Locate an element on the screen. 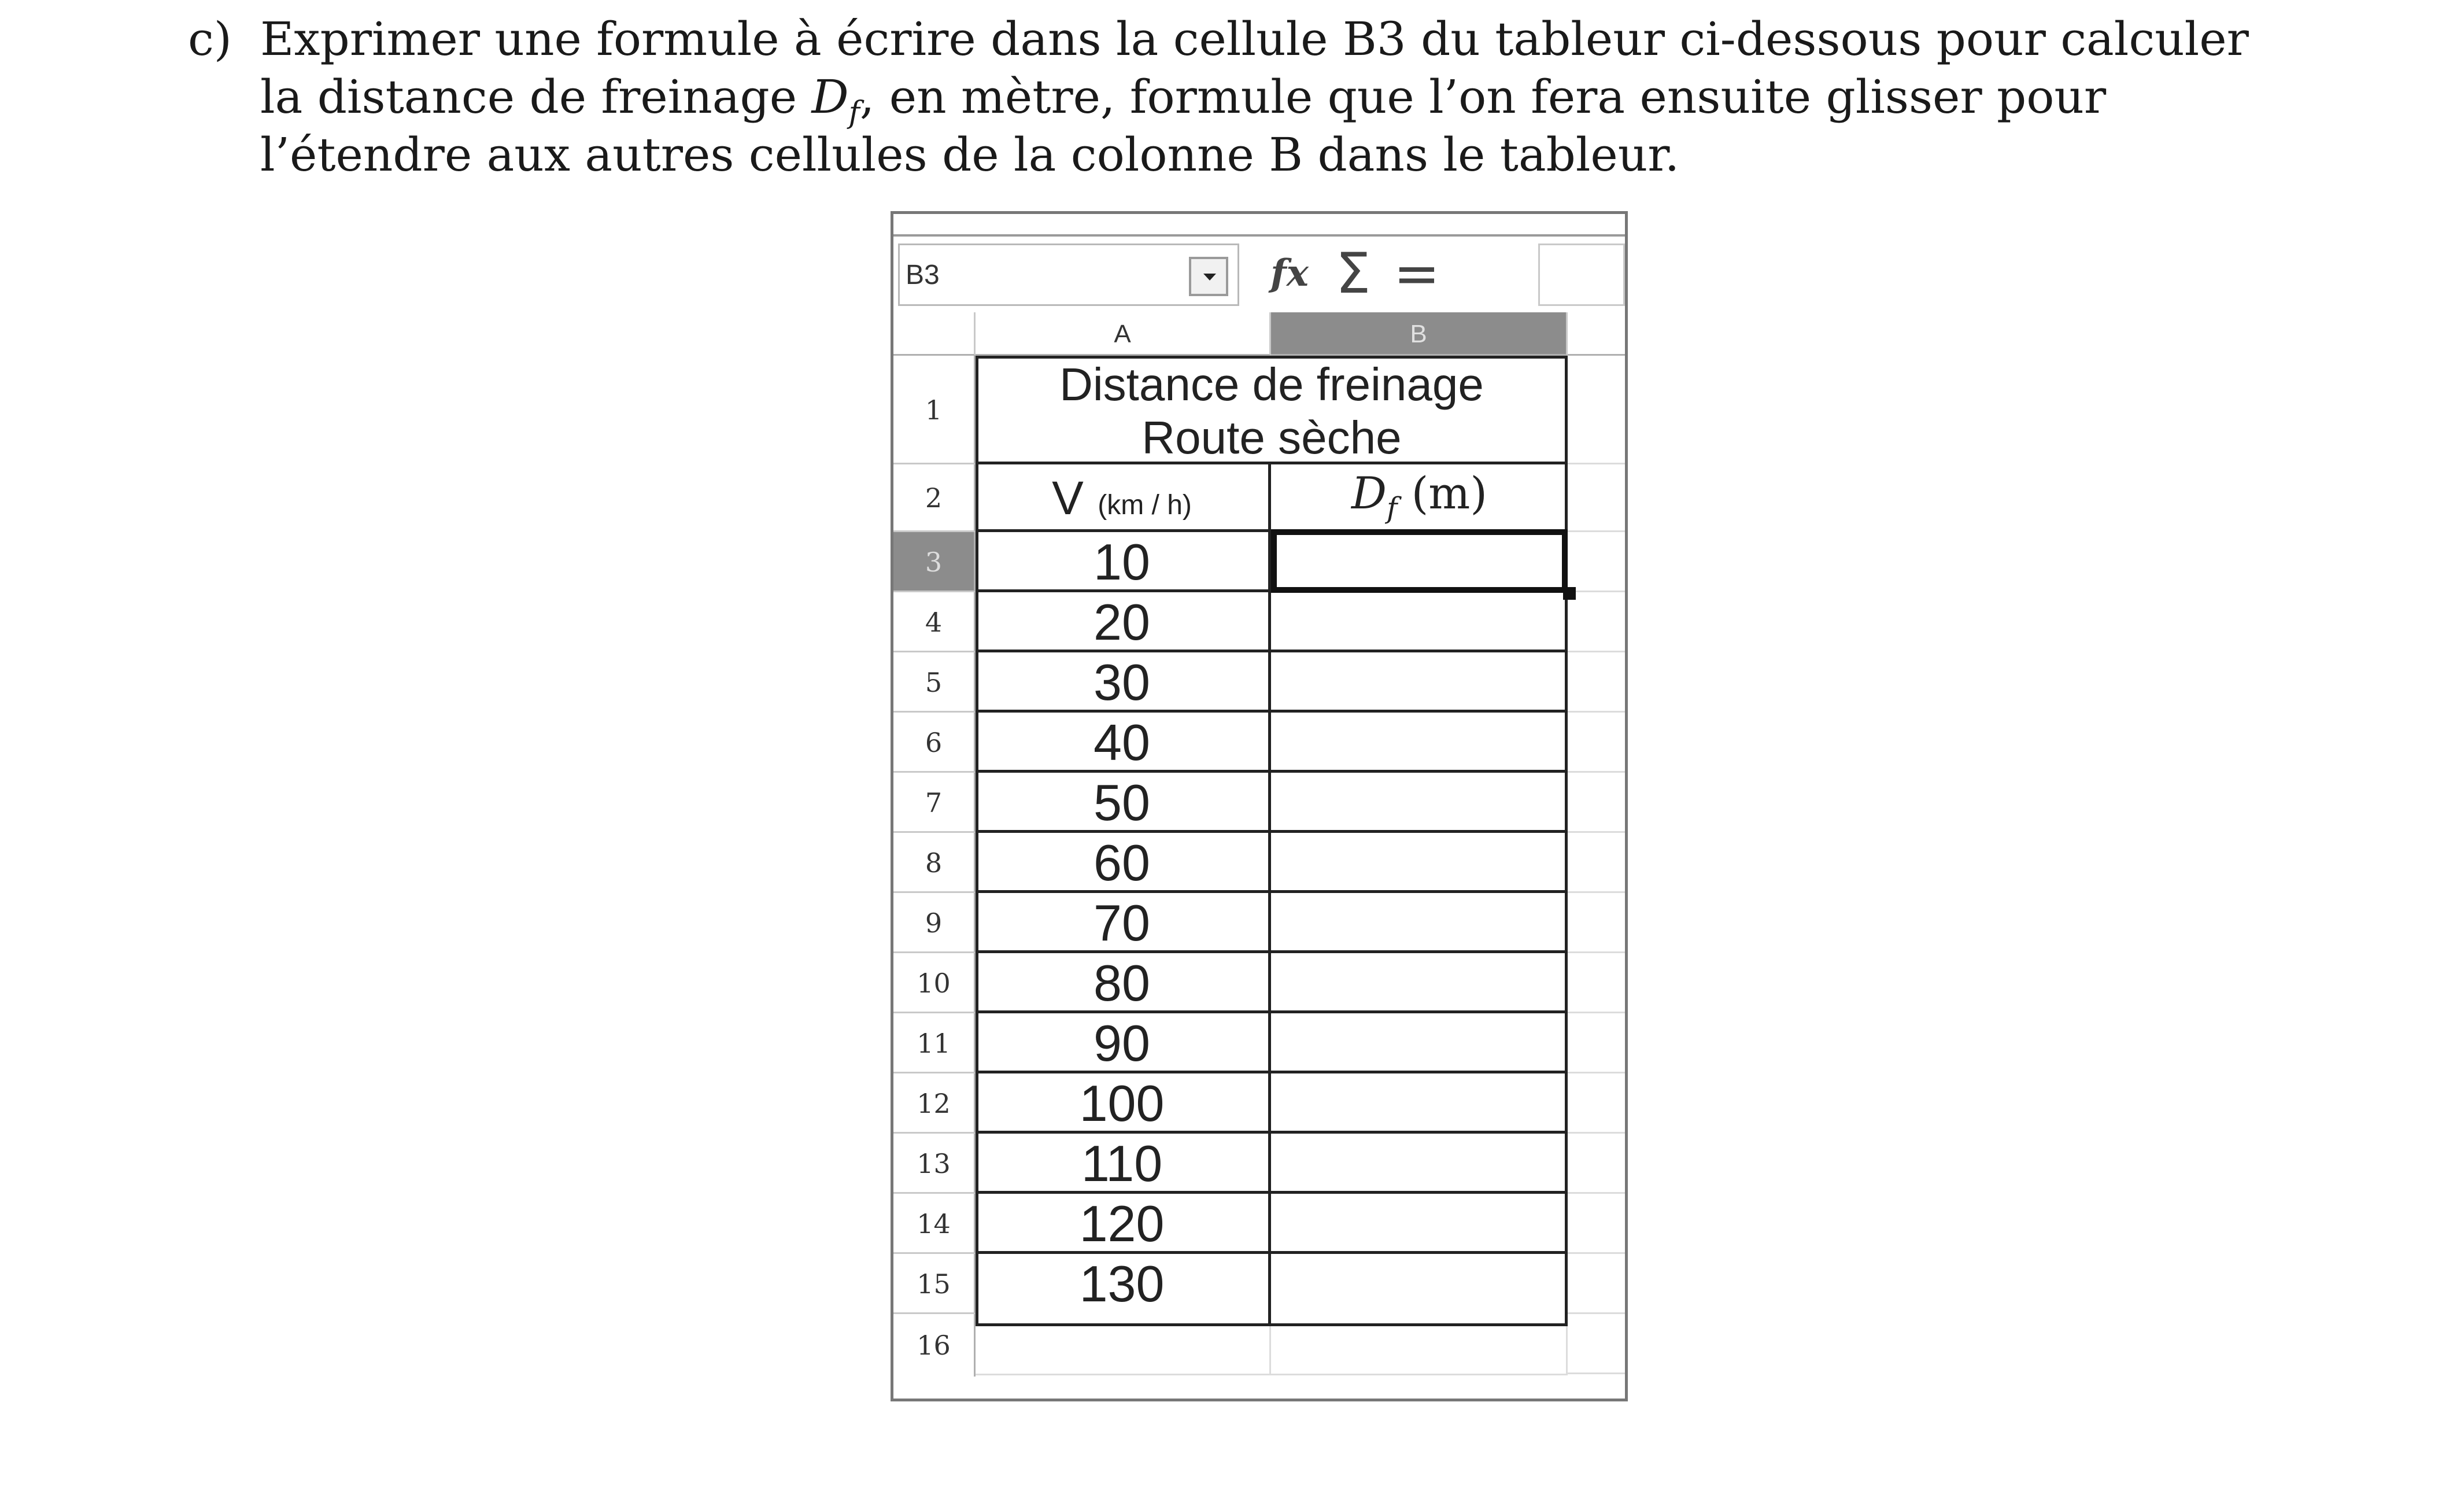  column-header-a: A is located at coordinates (1123, 334).